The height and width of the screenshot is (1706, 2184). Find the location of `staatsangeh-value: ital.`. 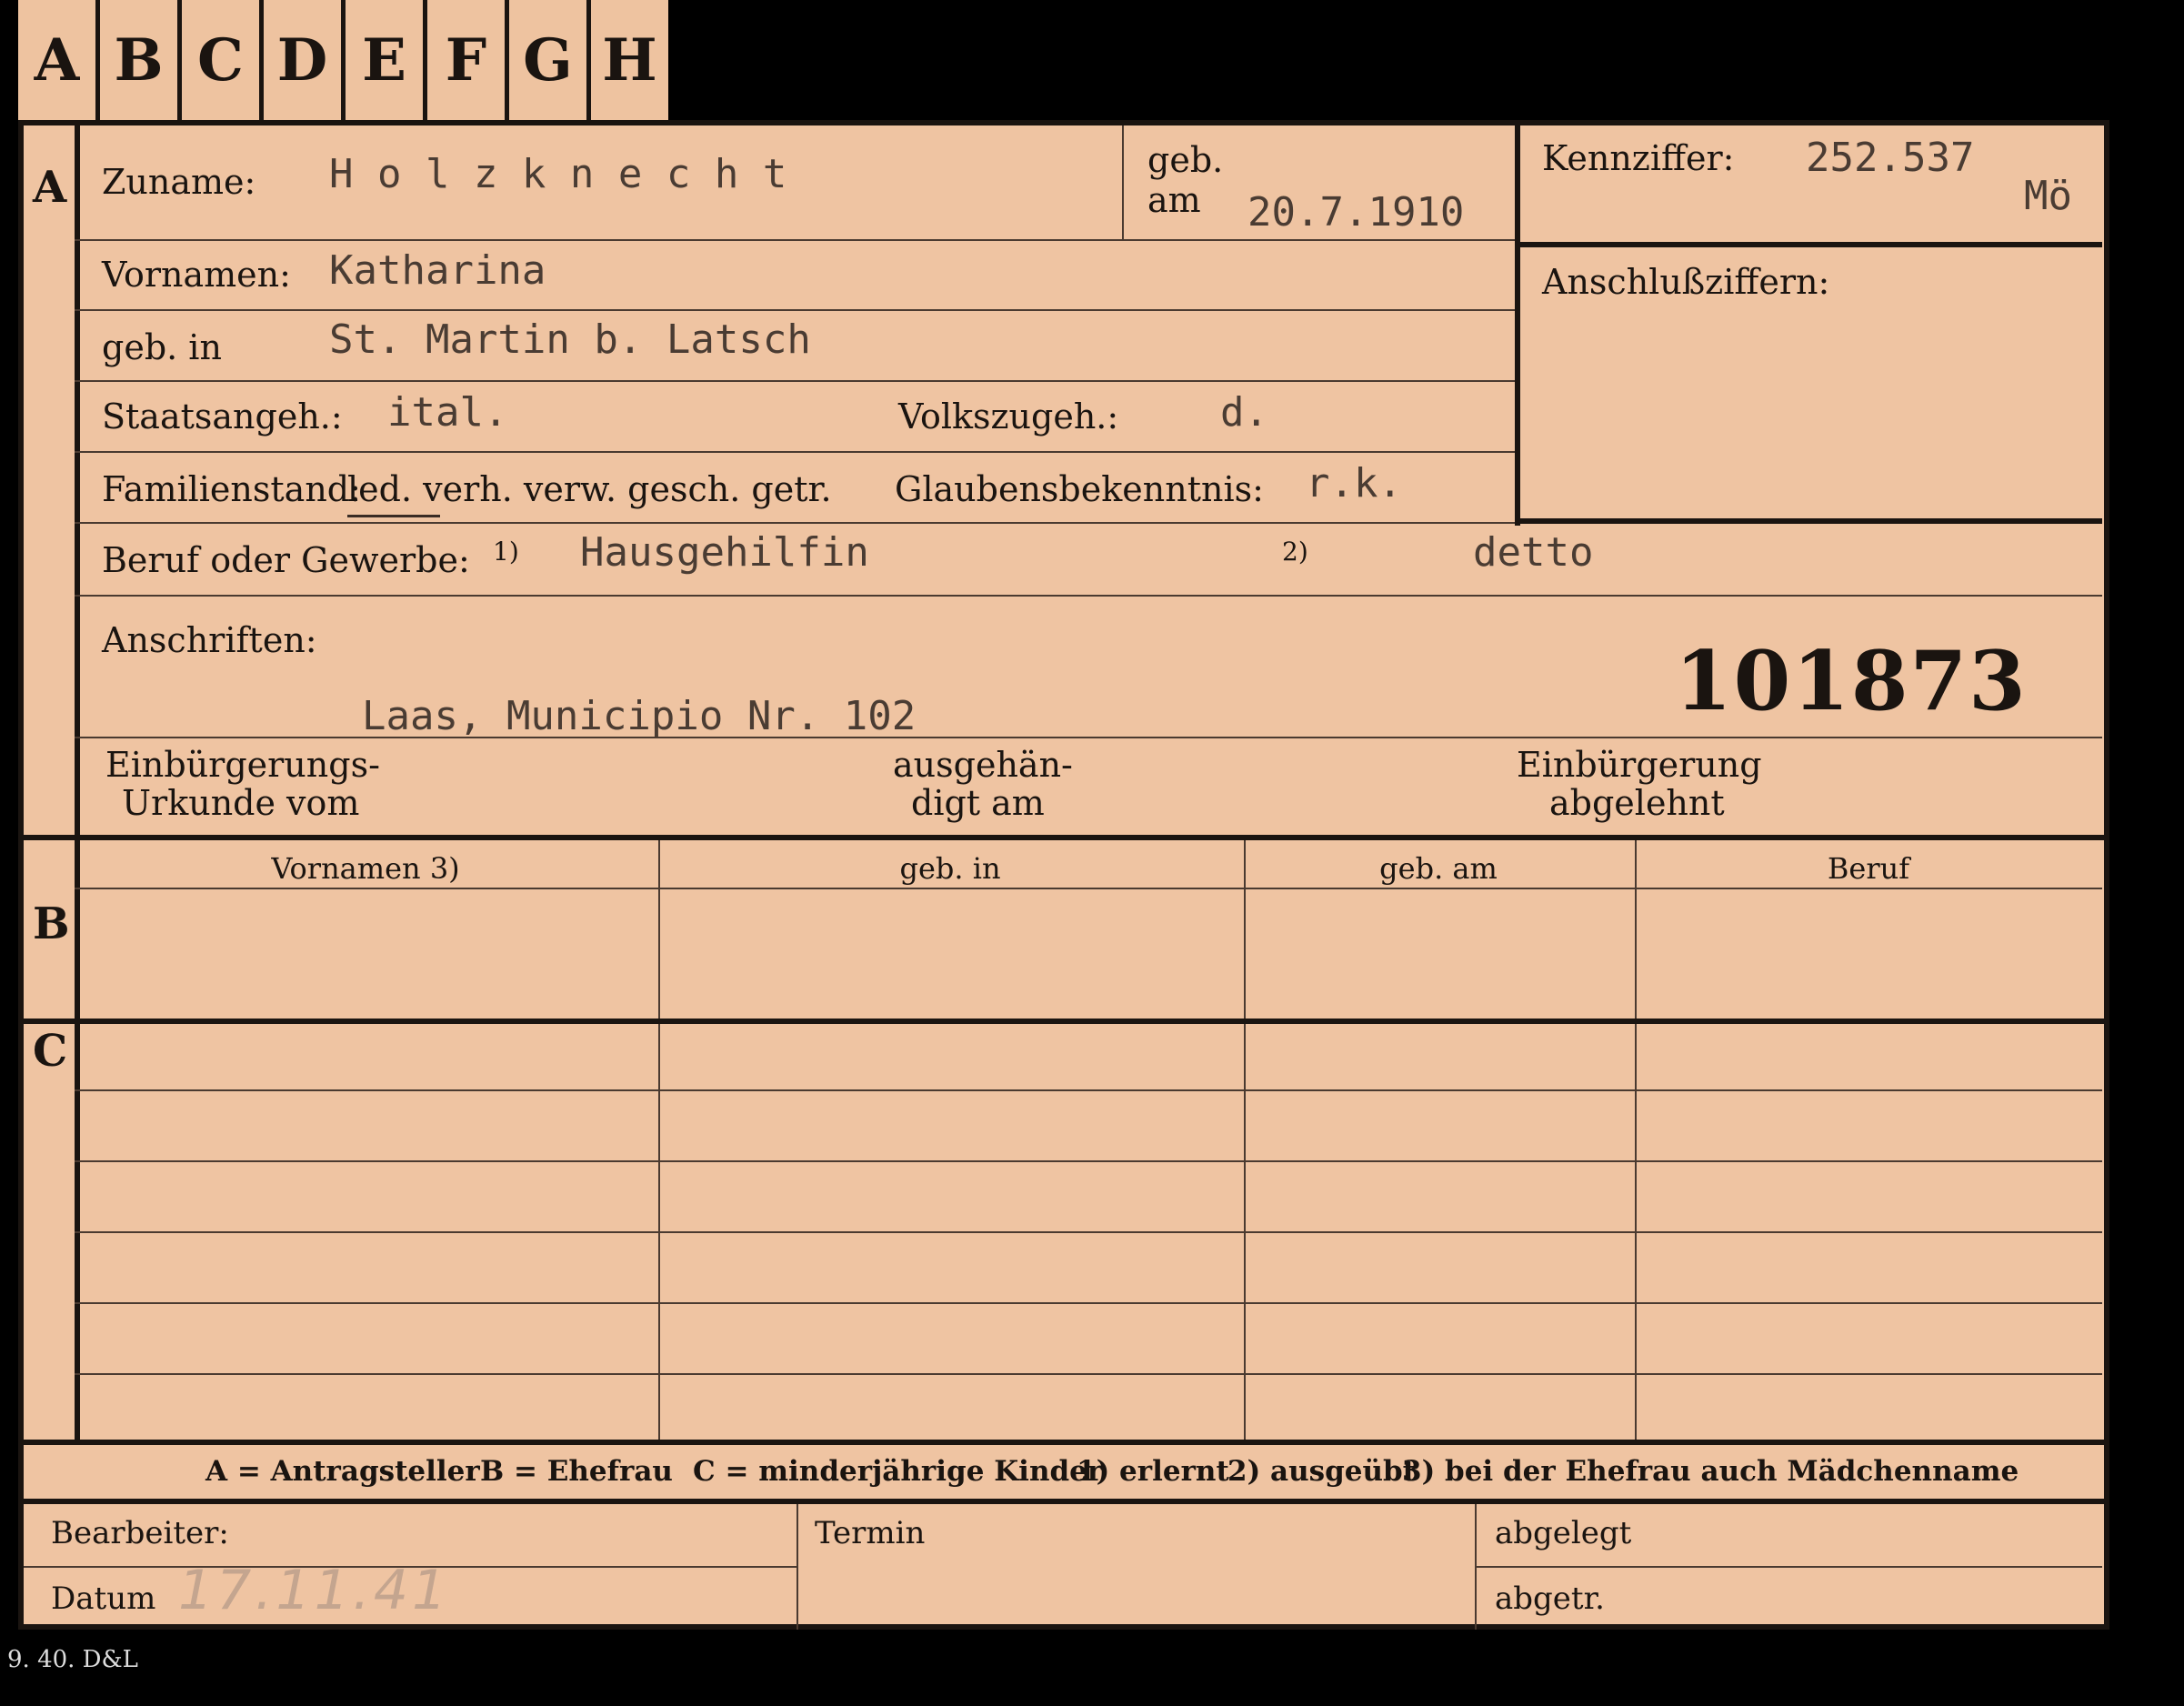

staatsangeh-value: ital. is located at coordinates (447, 412).